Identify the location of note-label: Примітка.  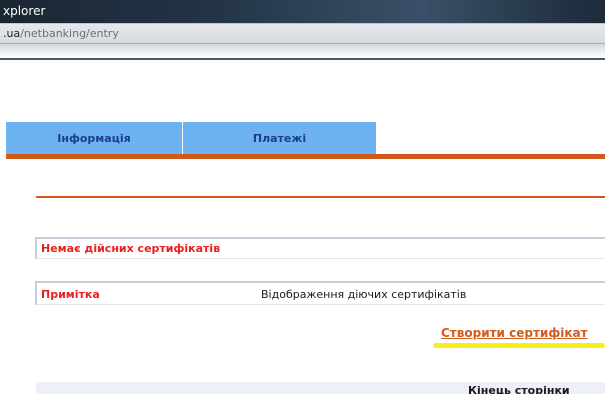
(70, 294).